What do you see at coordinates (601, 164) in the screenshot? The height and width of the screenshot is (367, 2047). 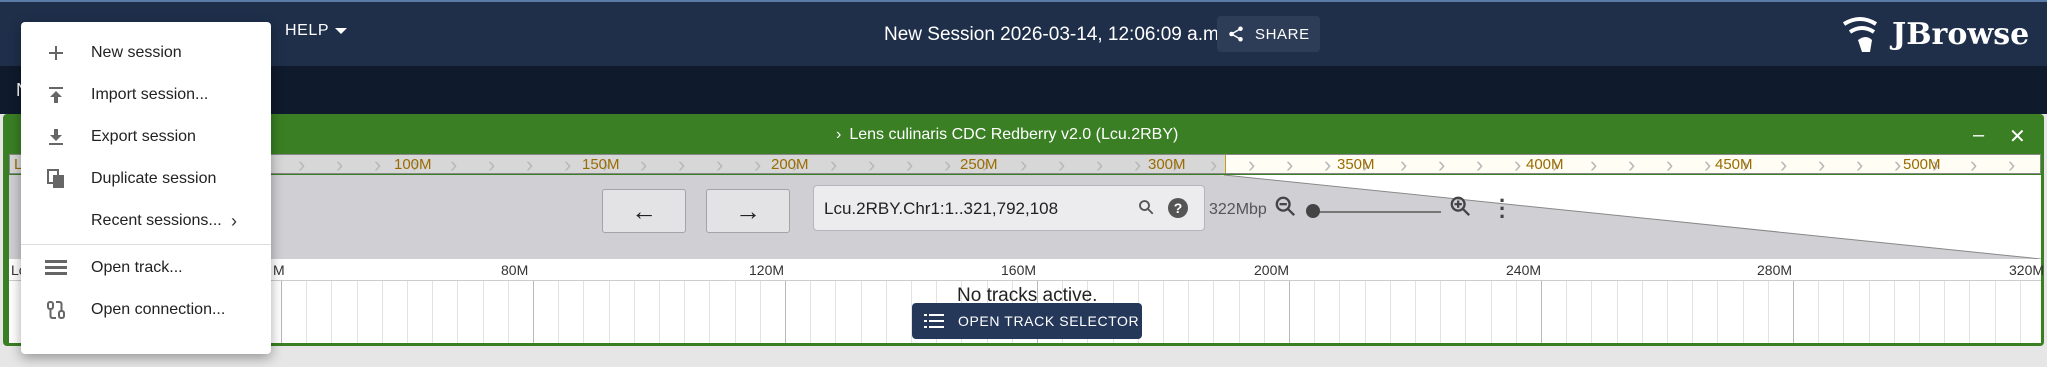 I see `overview-label: 150M` at bounding box center [601, 164].